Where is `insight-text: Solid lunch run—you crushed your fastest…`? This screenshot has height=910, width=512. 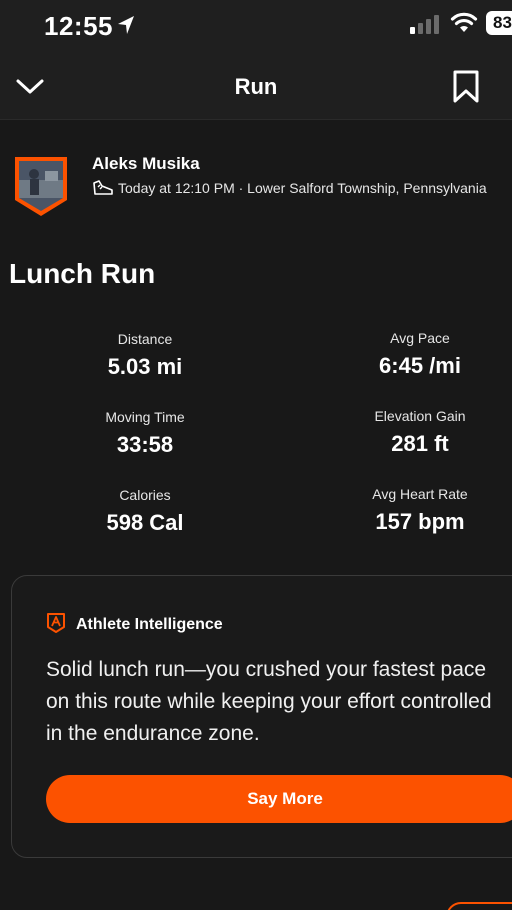
insight-text: Solid lunch run—you crushed your fastest… is located at coordinates (269, 701).